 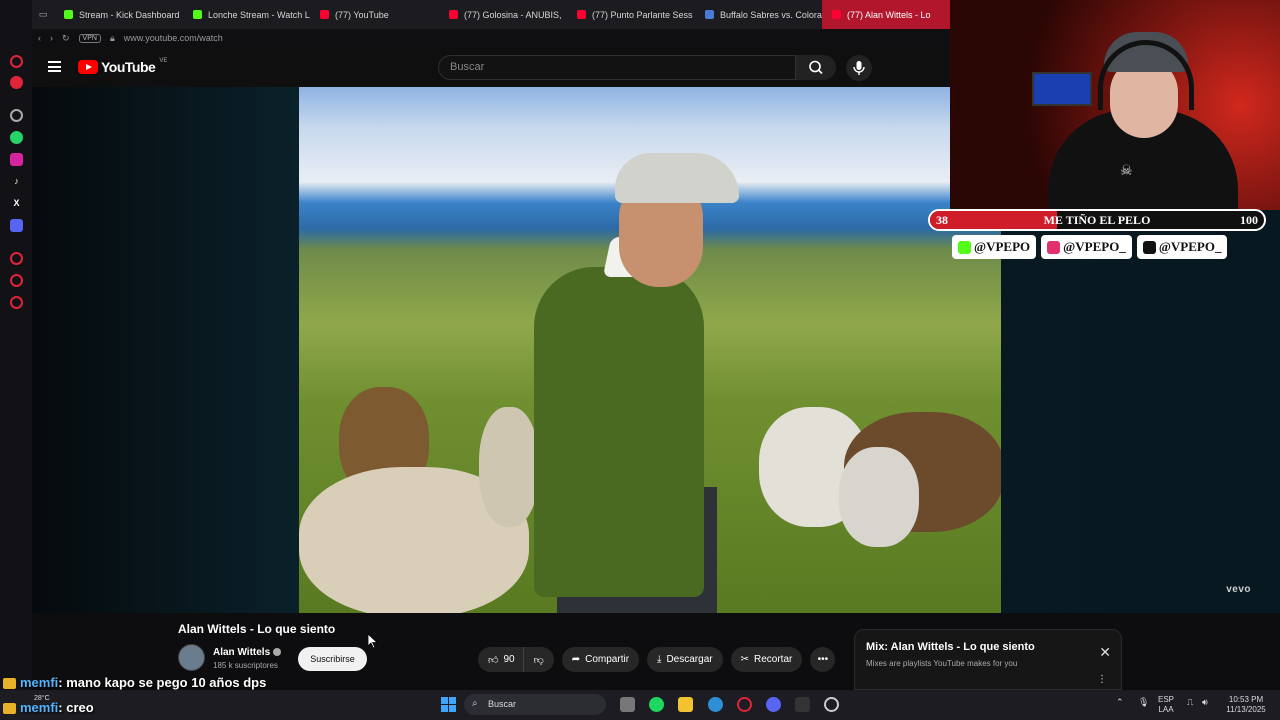 I want to click on tab-label: Lonche Stream - Watch L, so click(x=259, y=14).